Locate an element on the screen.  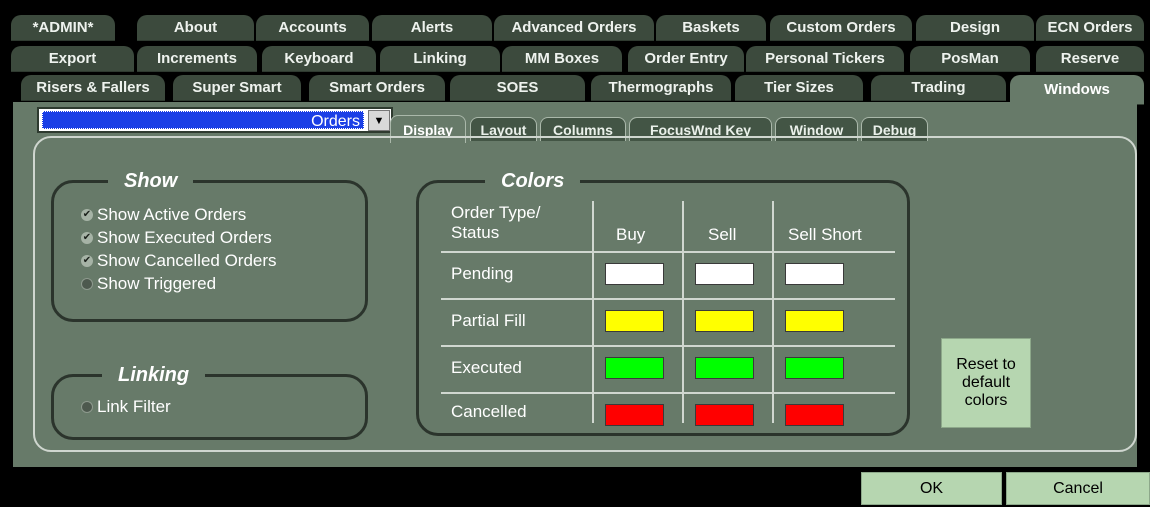
tab-accounts: Accounts is located at coordinates (312, 28).